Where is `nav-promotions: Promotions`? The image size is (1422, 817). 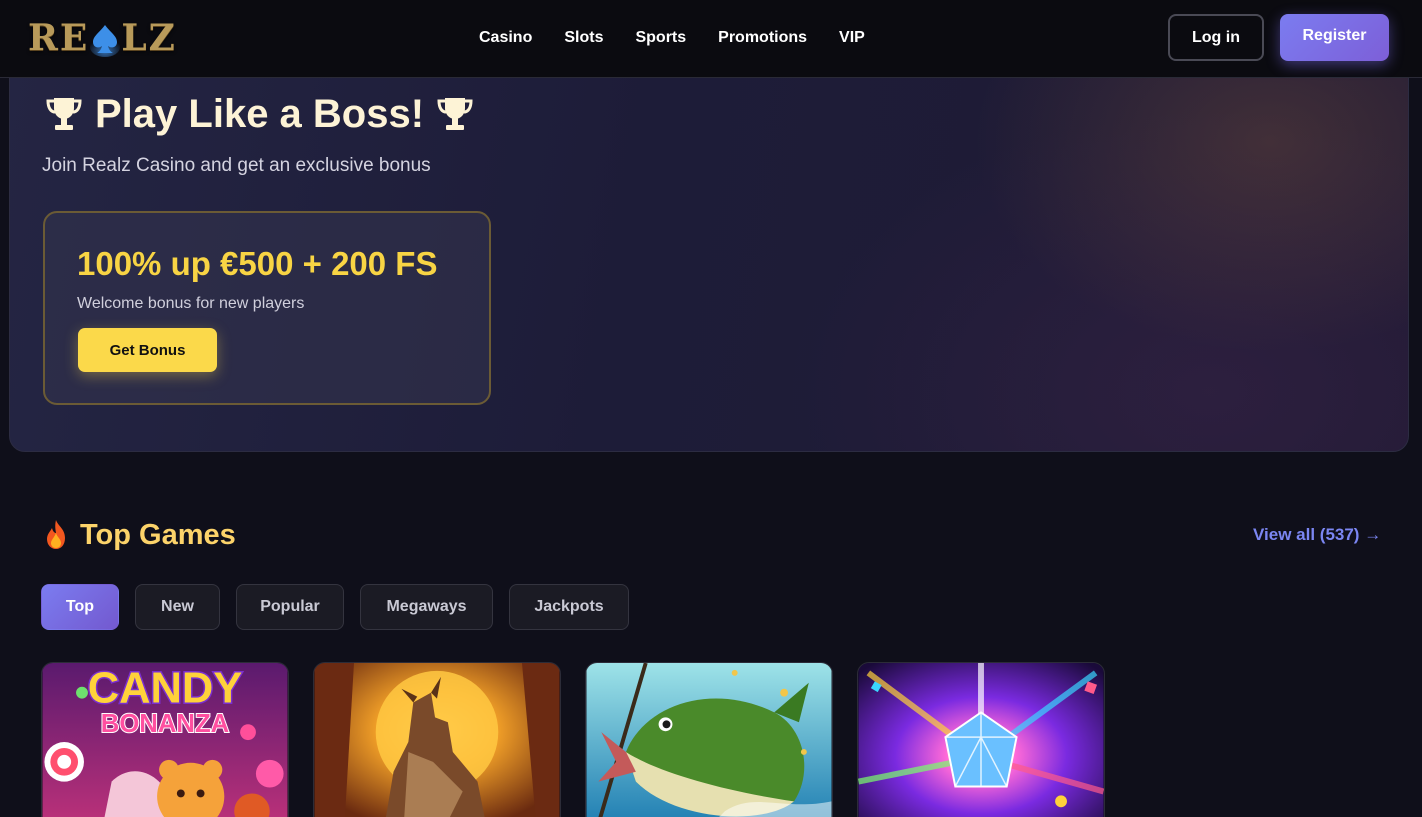
nav-promotions: Promotions is located at coordinates (762, 38).